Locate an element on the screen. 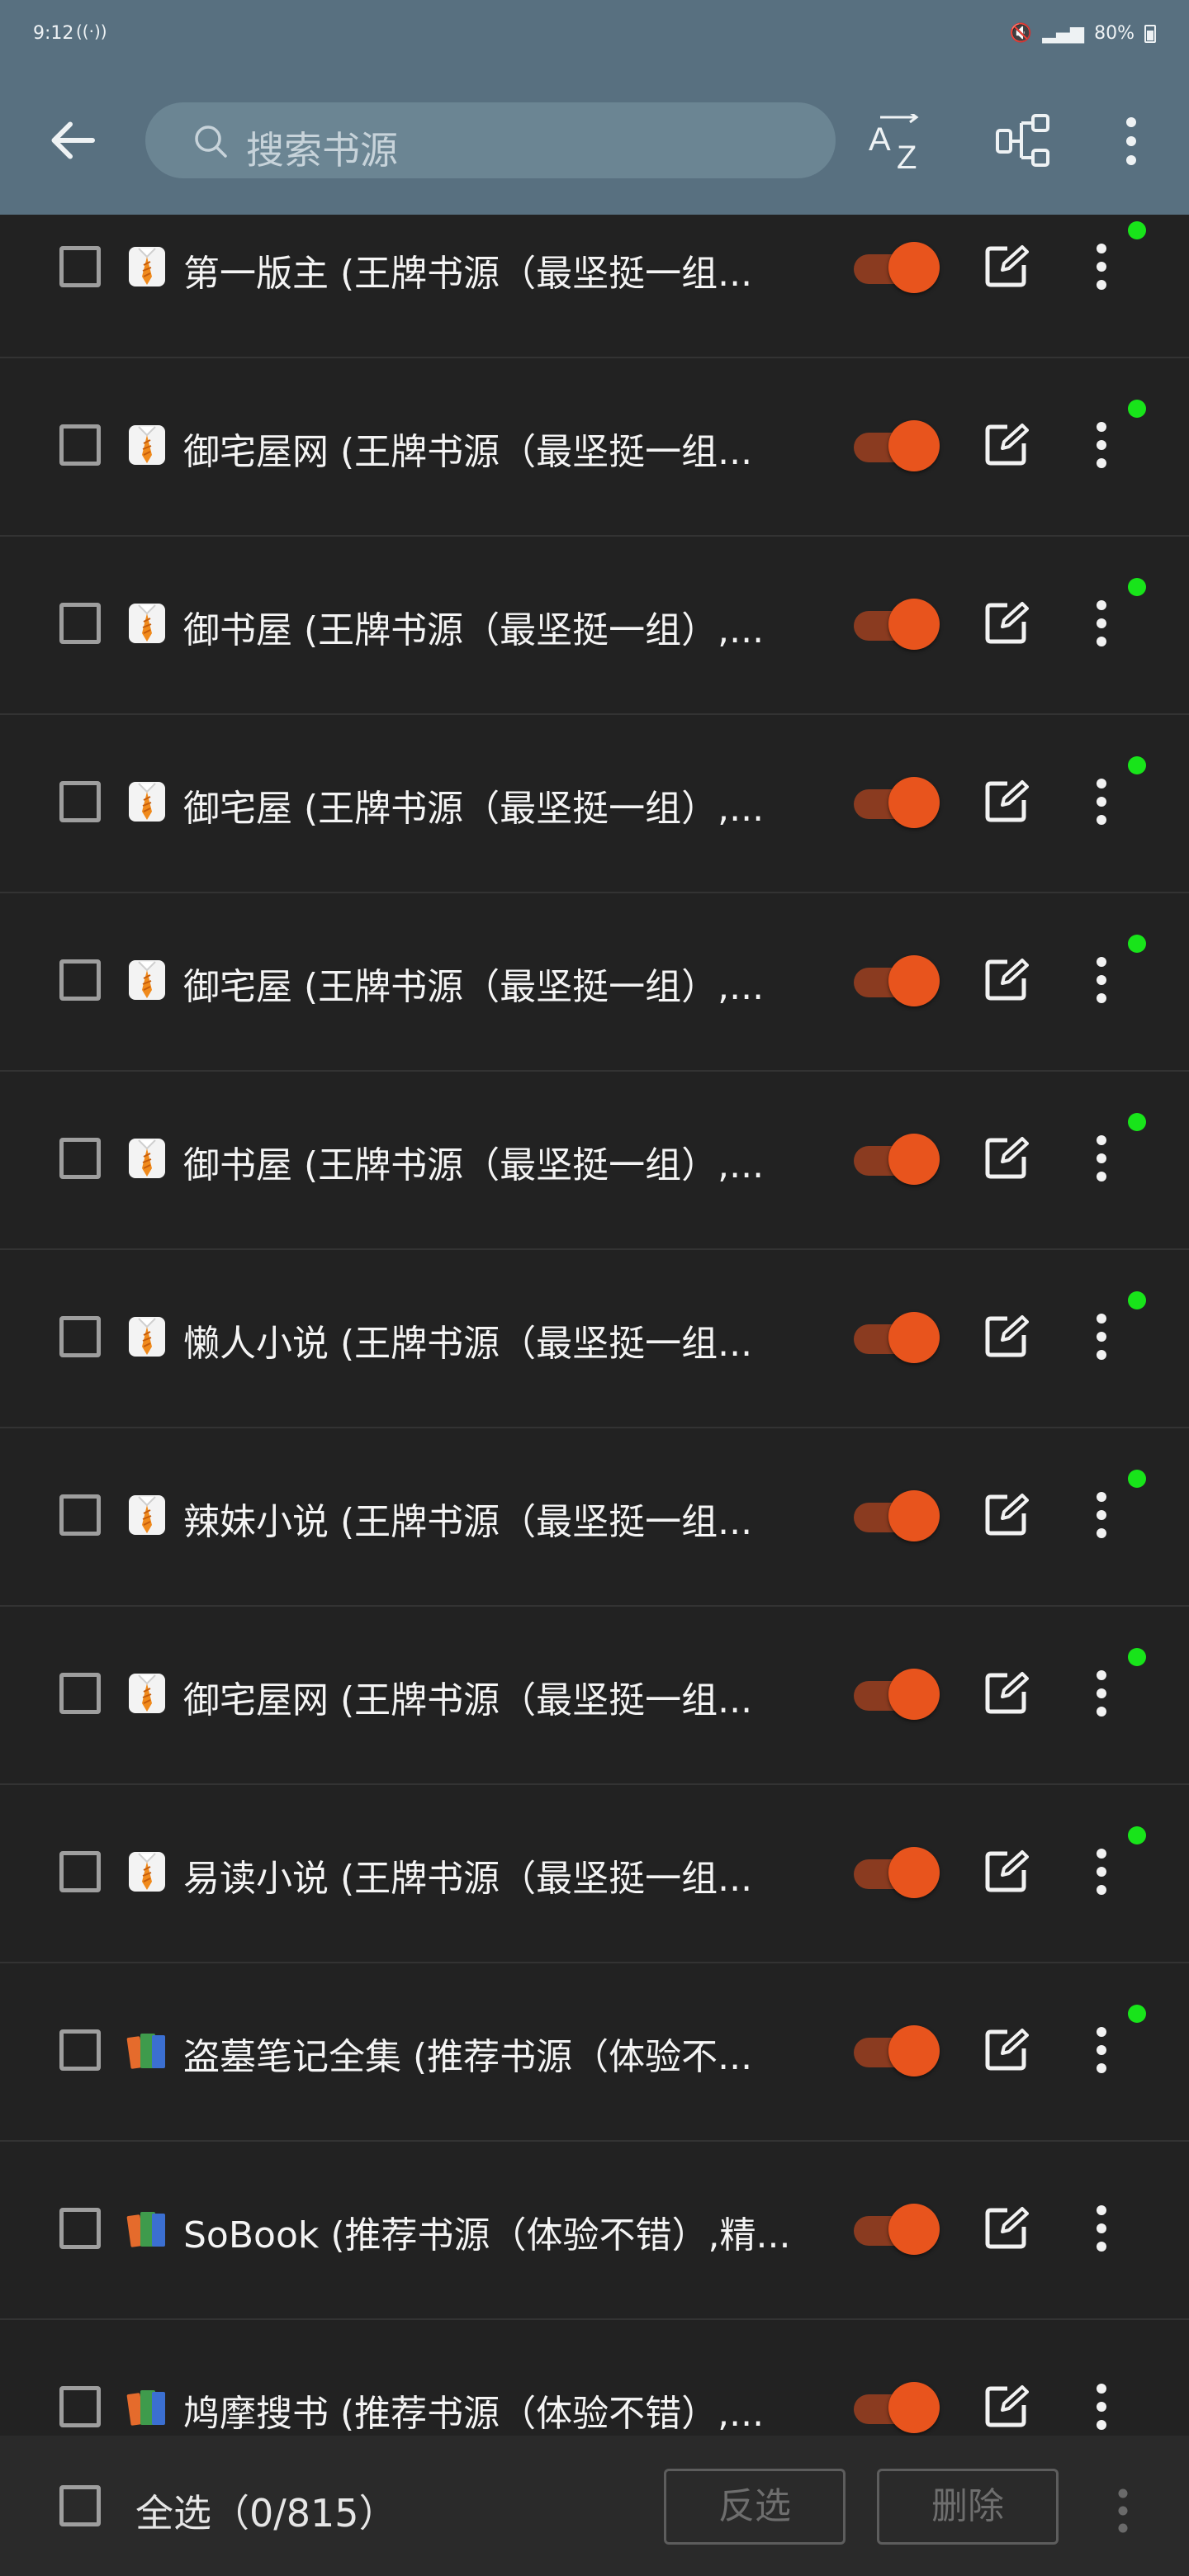 The image size is (1189, 2576). overflow-menu-icon is located at coordinates (1131, 141).